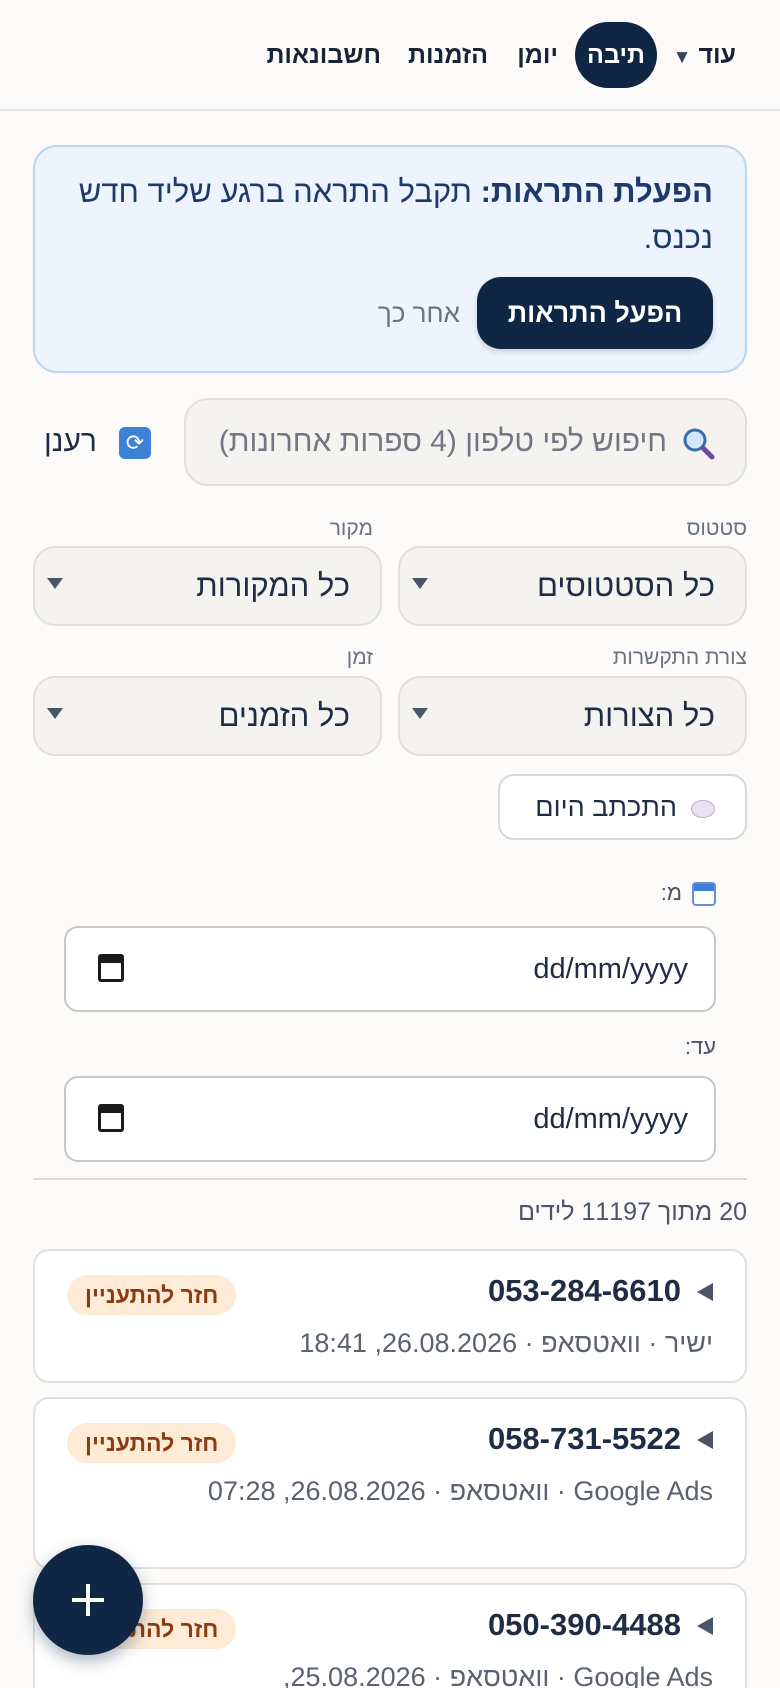 The height and width of the screenshot is (1688, 780). I want to click on top-nav: עוד ▼ תיבה יומן הזמנות חשבונאות, so click(390, 55).